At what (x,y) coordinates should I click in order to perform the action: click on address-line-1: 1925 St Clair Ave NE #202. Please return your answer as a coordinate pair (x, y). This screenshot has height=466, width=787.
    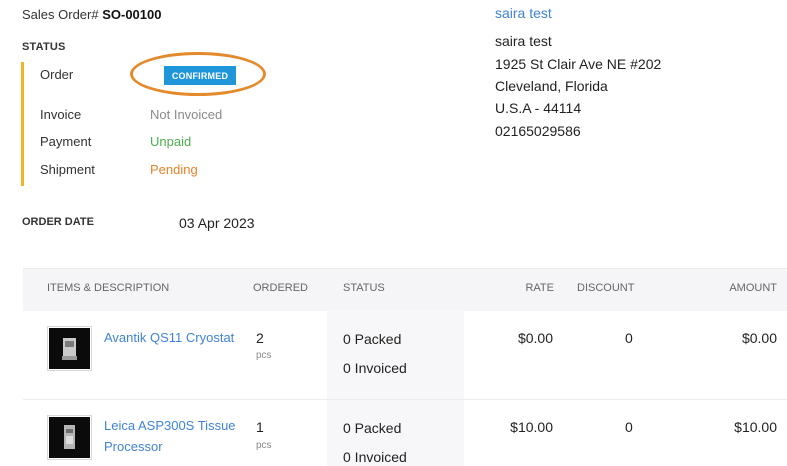
    Looking at the image, I should click on (578, 64).